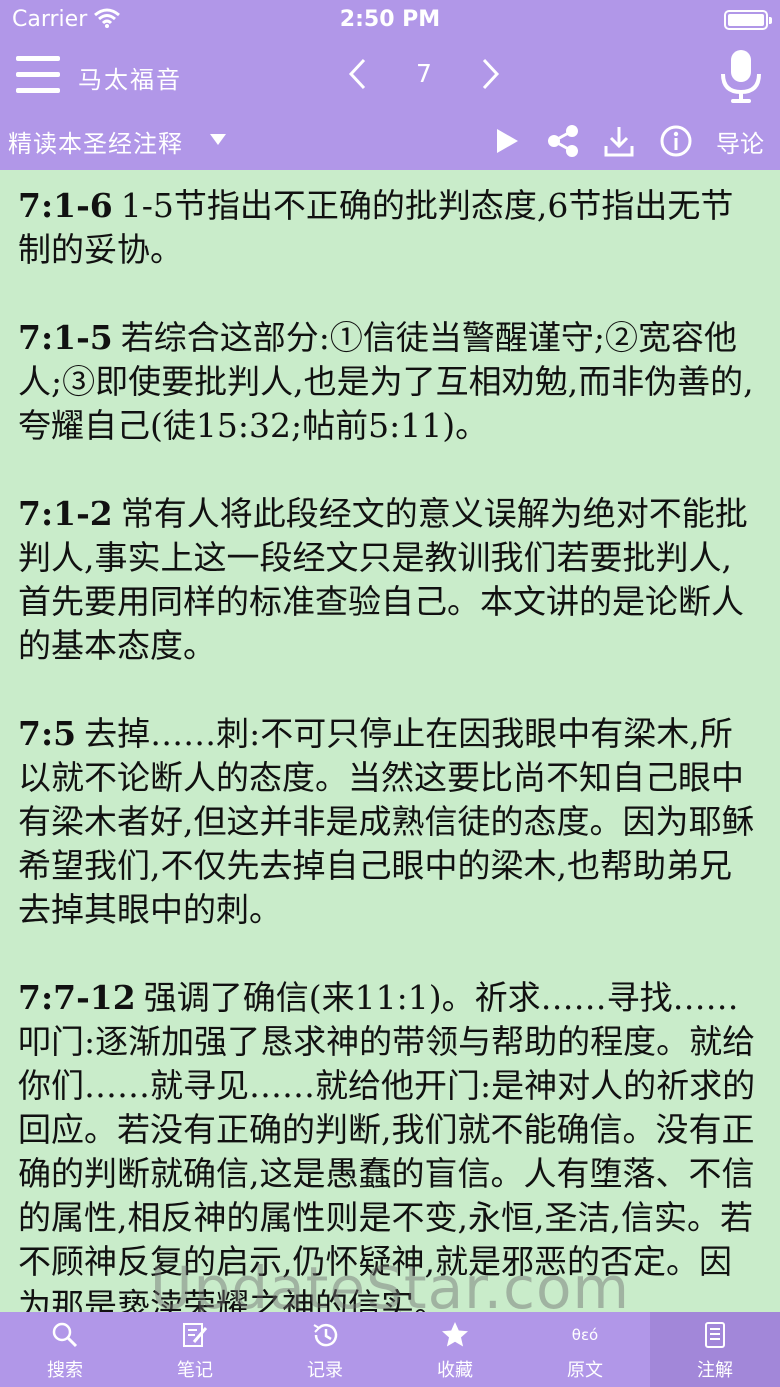  Describe the element at coordinates (65, 513) in the screenshot. I see `verse-reference: 7:1-2` at that location.